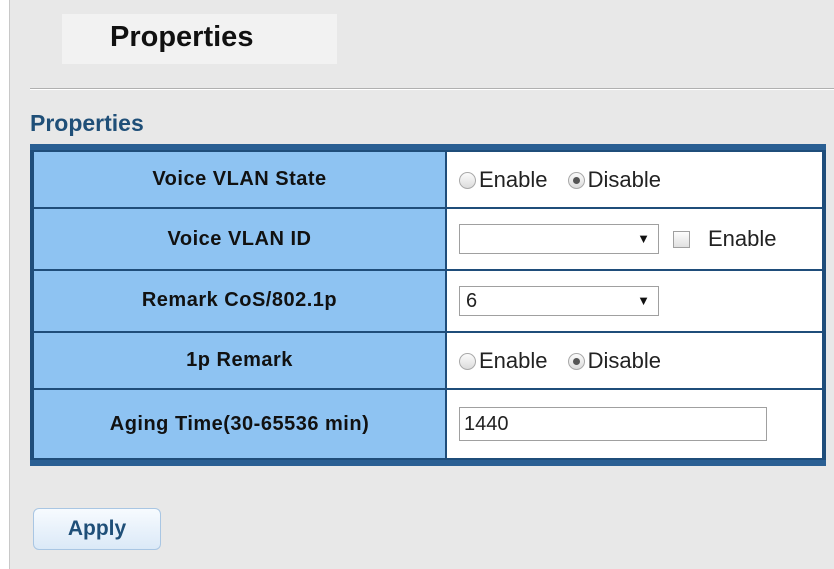 This screenshot has height=569, width=834. Describe the element at coordinates (87, 123) in the screenshot. I see `section-title: Properties` at that location.